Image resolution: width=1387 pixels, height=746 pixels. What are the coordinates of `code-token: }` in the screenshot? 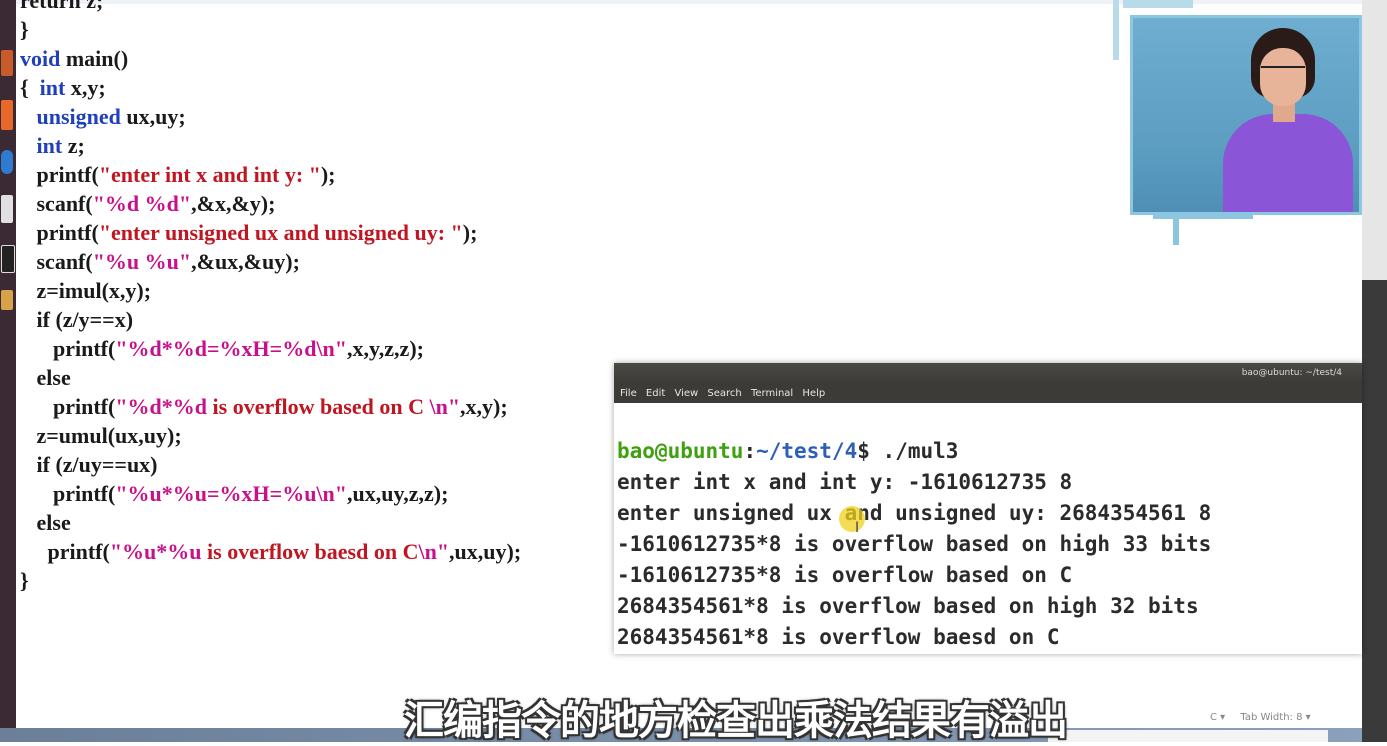 It's located at (24, 580).